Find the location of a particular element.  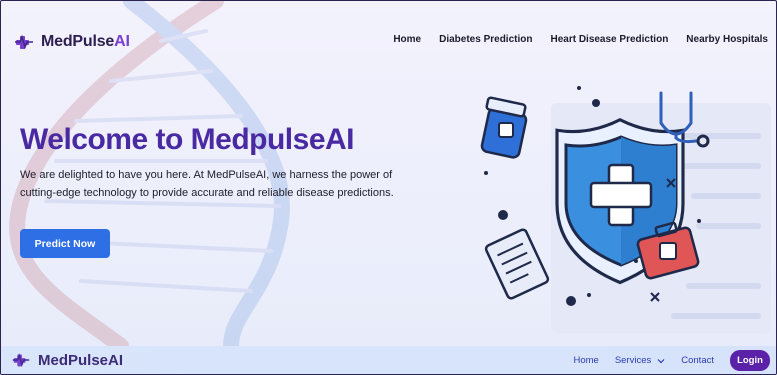

login-button: Login is located at coordinates (750, 360).